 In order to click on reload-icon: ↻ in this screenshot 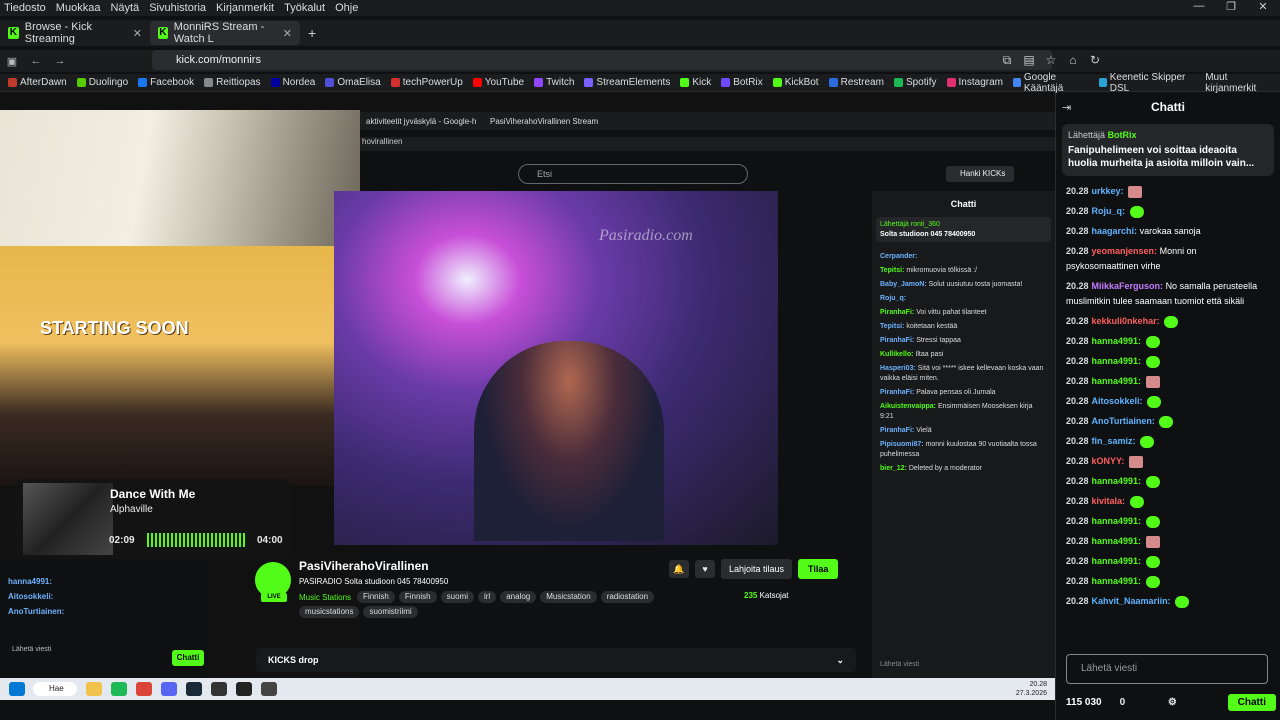, I will do `click(1095, 60)`.